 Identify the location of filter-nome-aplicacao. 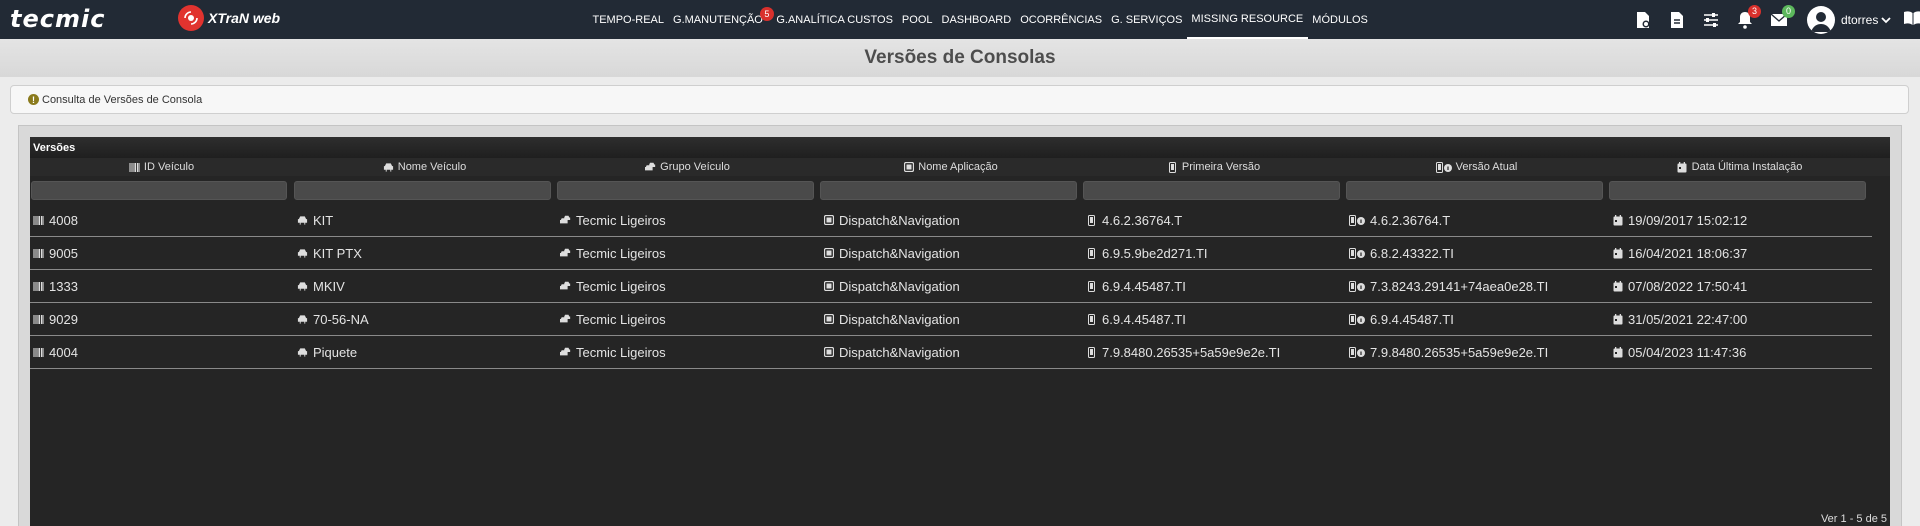
(948, 190).